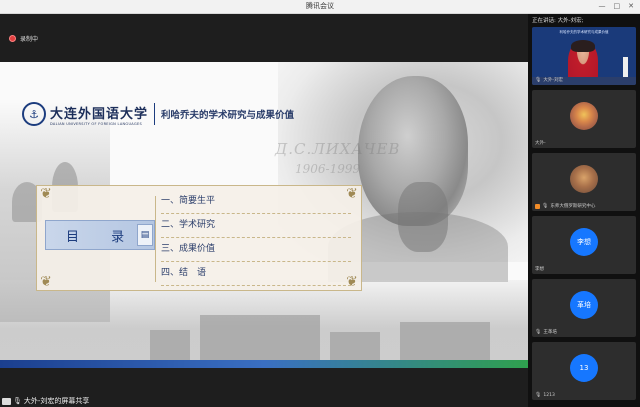  Describe the element at coordinates (155, 114) in the screenshot. I see `logo-divider` at that location.